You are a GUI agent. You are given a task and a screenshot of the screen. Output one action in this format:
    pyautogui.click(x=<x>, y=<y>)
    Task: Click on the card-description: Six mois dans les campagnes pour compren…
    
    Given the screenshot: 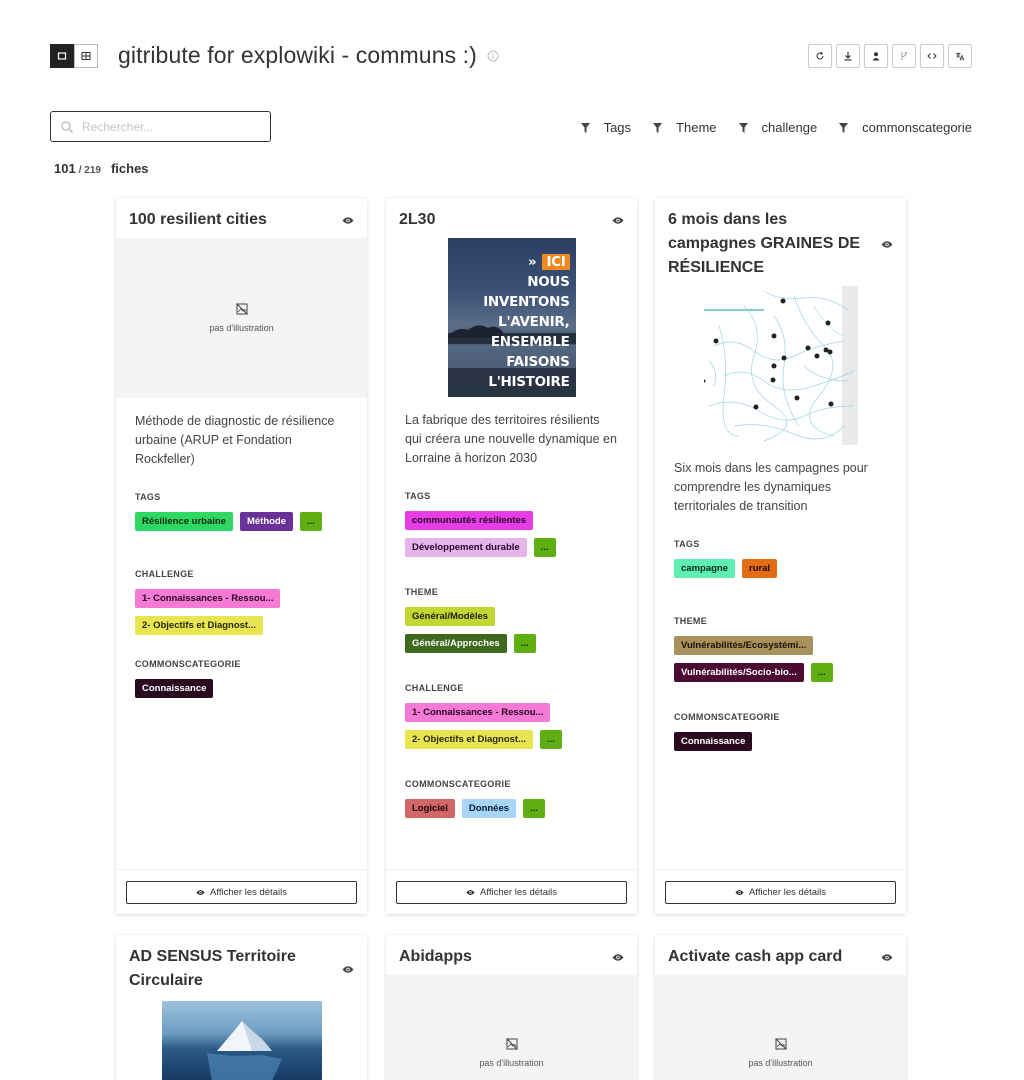 What is the action you would take?
    pyautogui.click(x=771, y=487)
    